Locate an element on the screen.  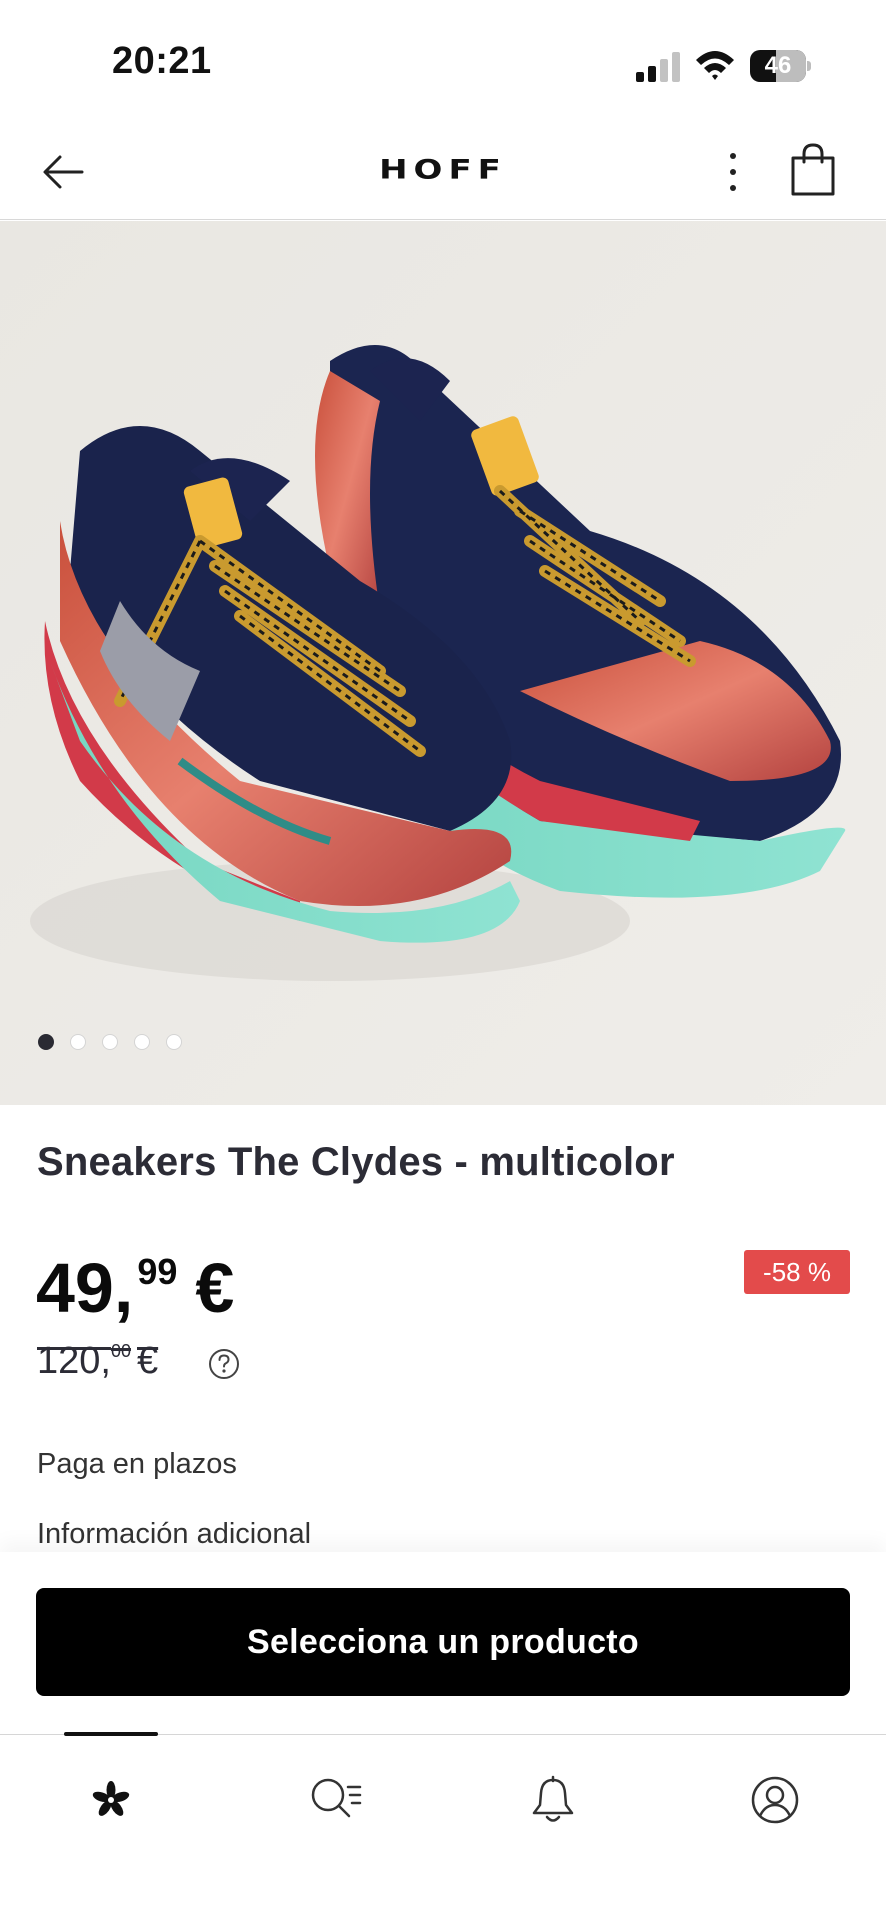
cta-container: Selecciona un producto is located at coordinates (443, 1643).